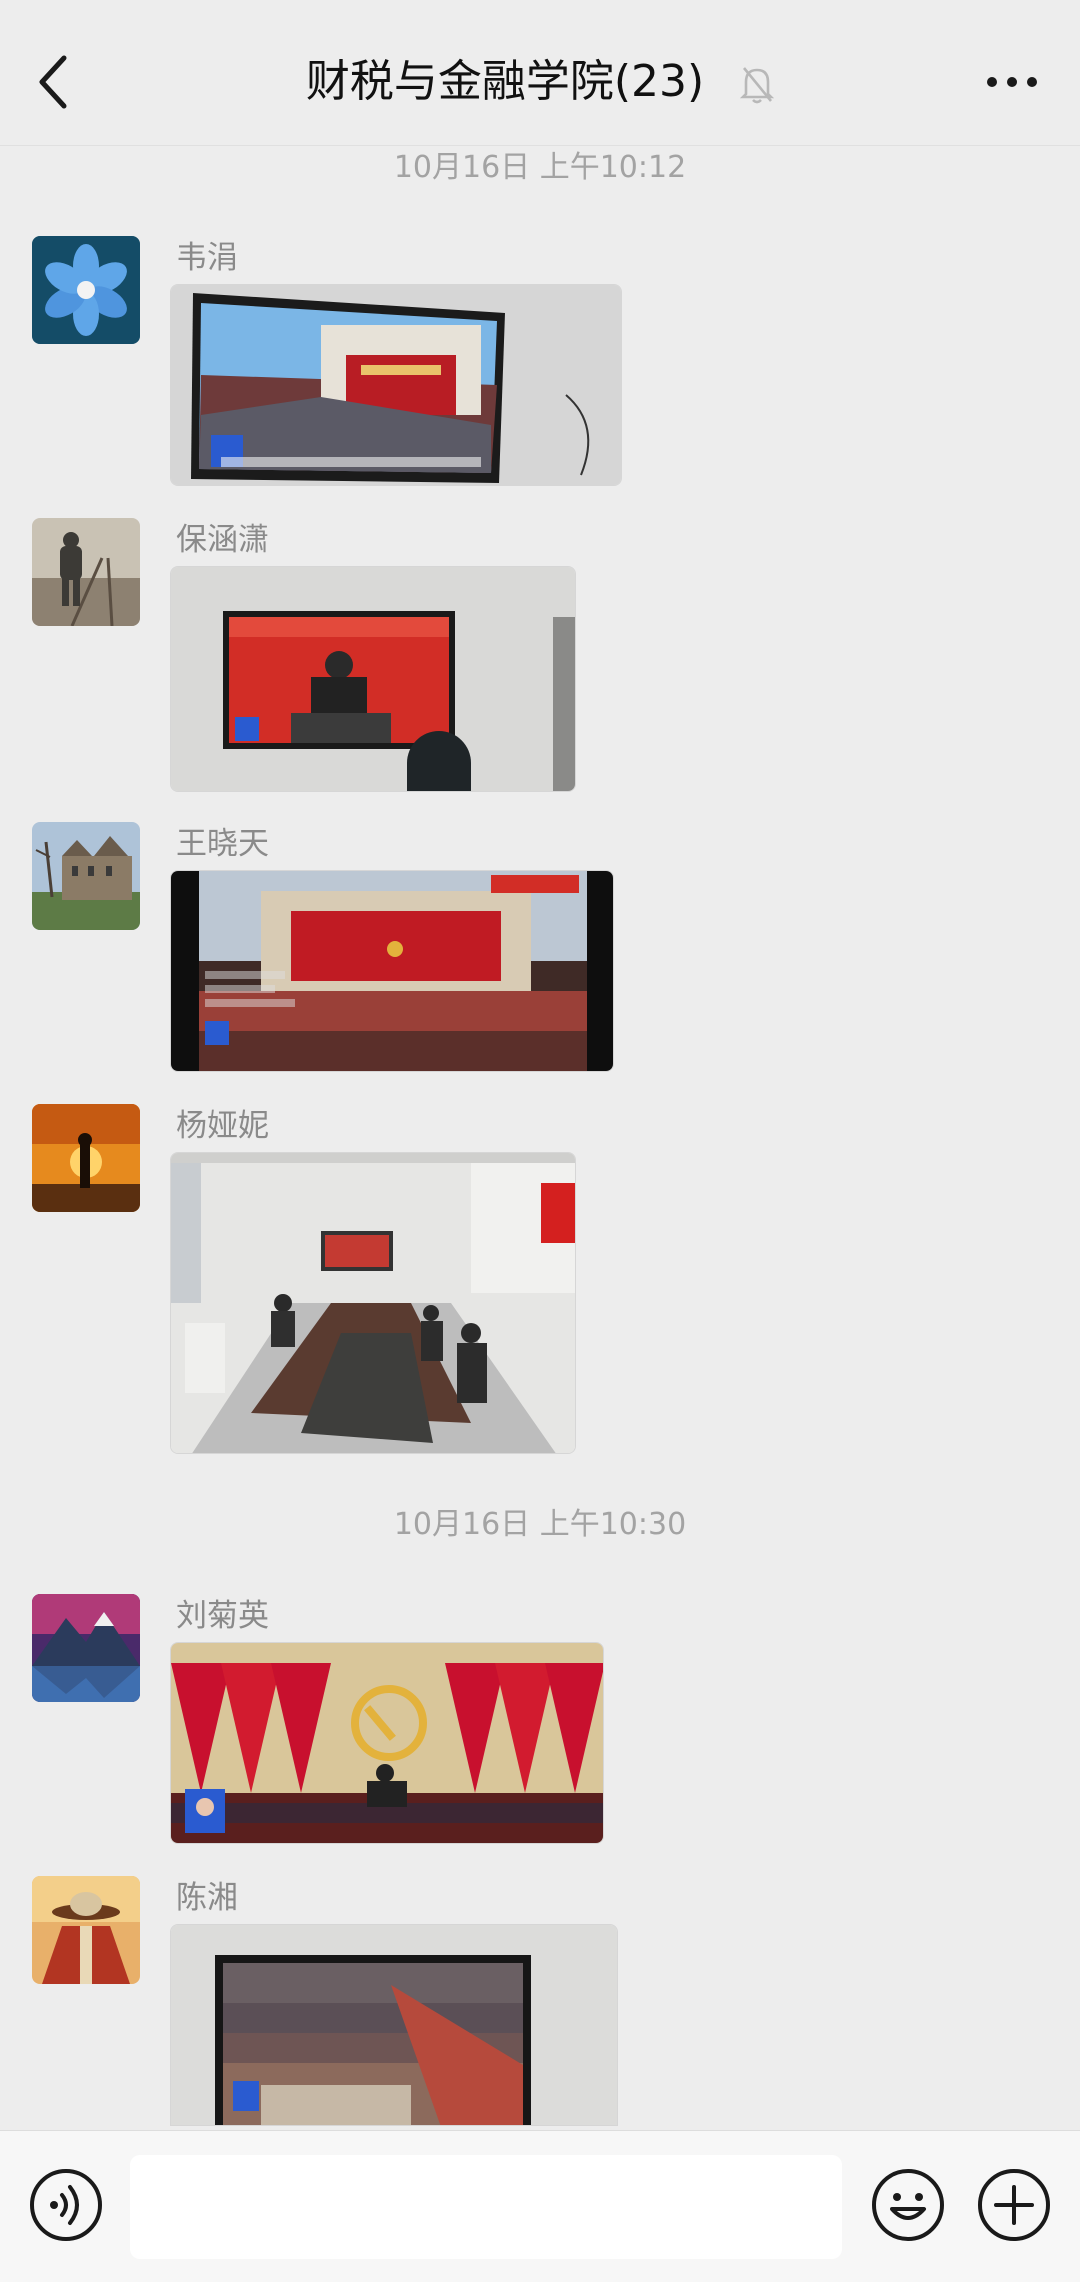 This screenshot has width=1080, height=2282. I want to click on chat-header: 财税与金融学院(23), so click(540, 73).